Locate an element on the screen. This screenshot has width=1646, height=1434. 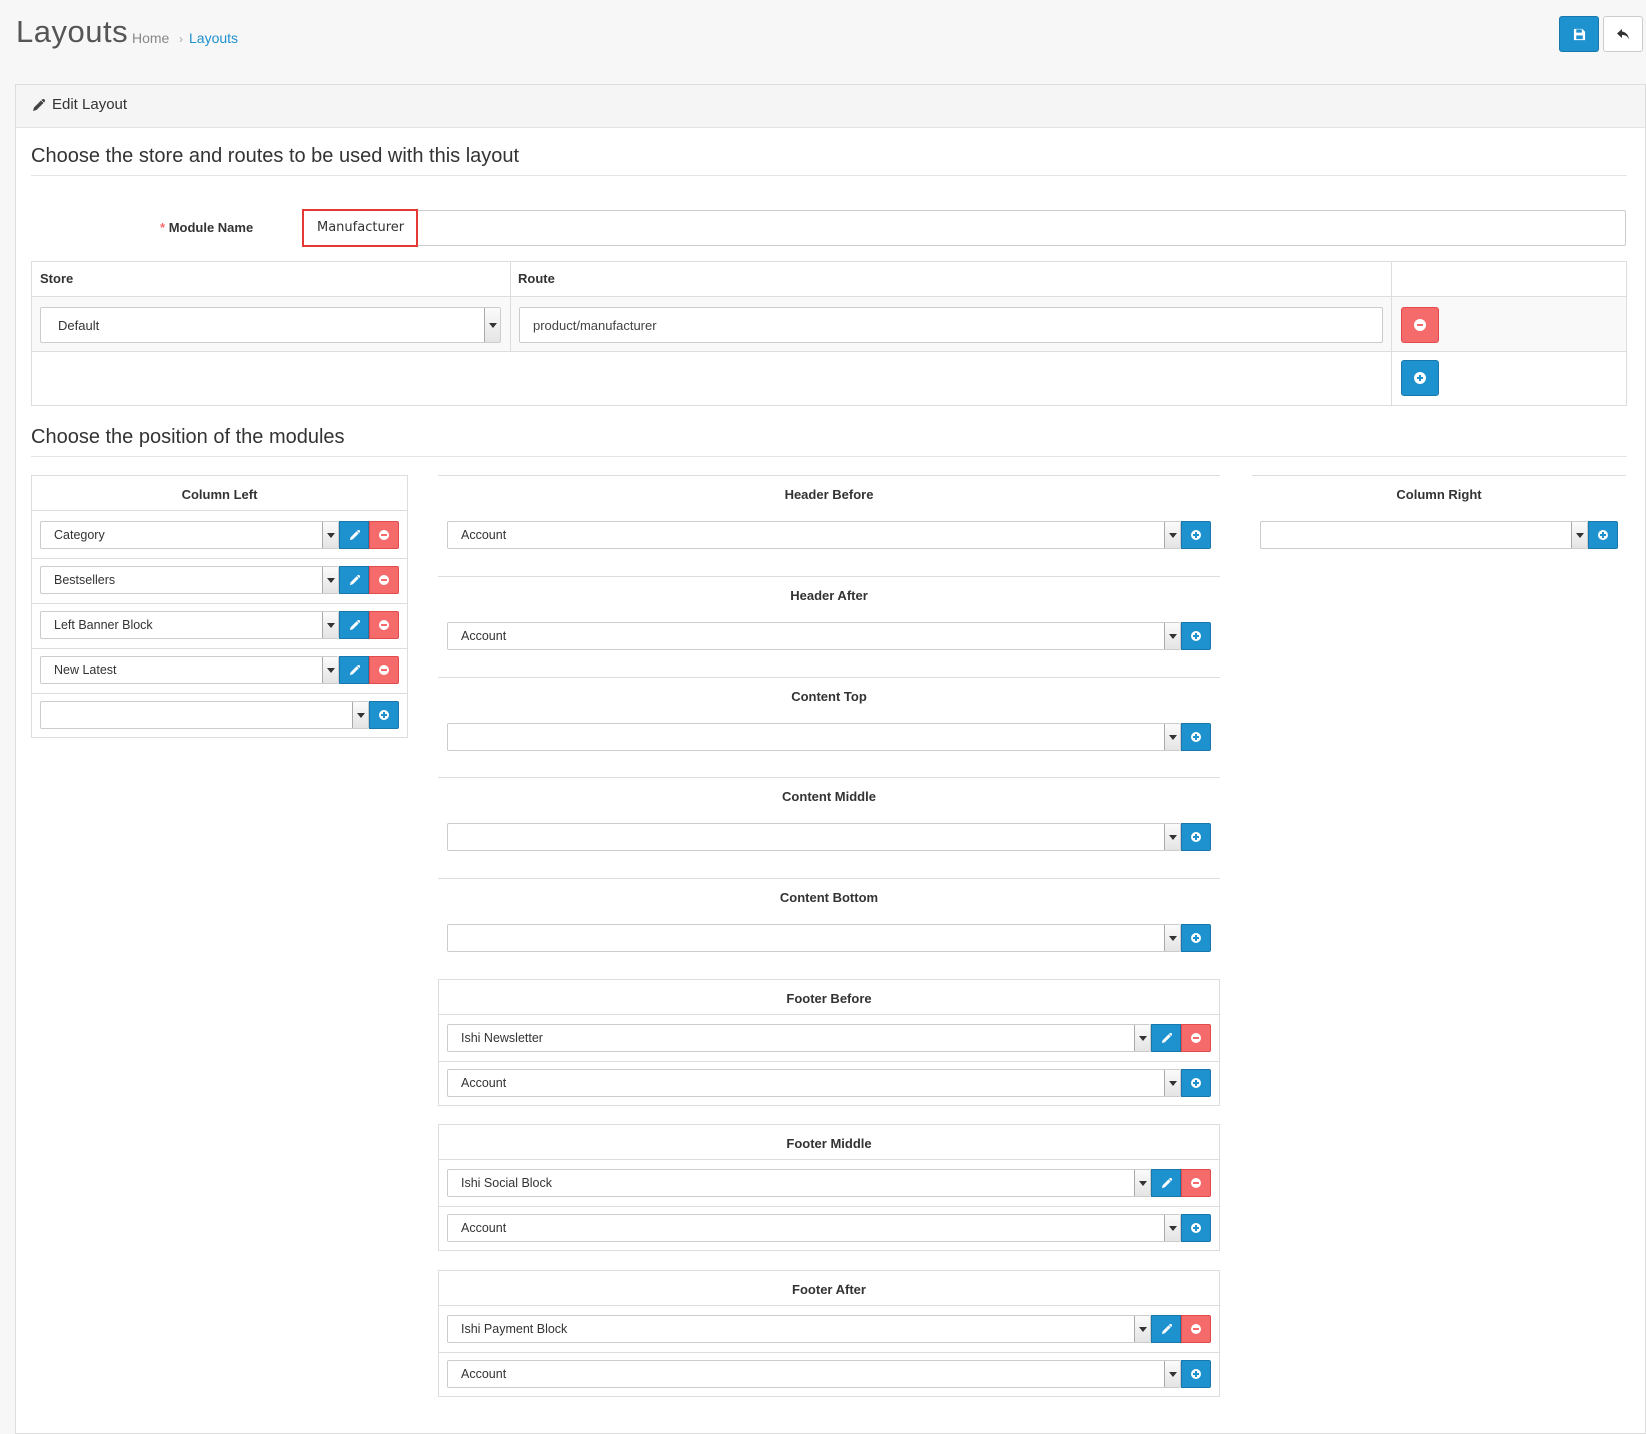
footer-middle-add-button is located at coordinates (1196, 1228).